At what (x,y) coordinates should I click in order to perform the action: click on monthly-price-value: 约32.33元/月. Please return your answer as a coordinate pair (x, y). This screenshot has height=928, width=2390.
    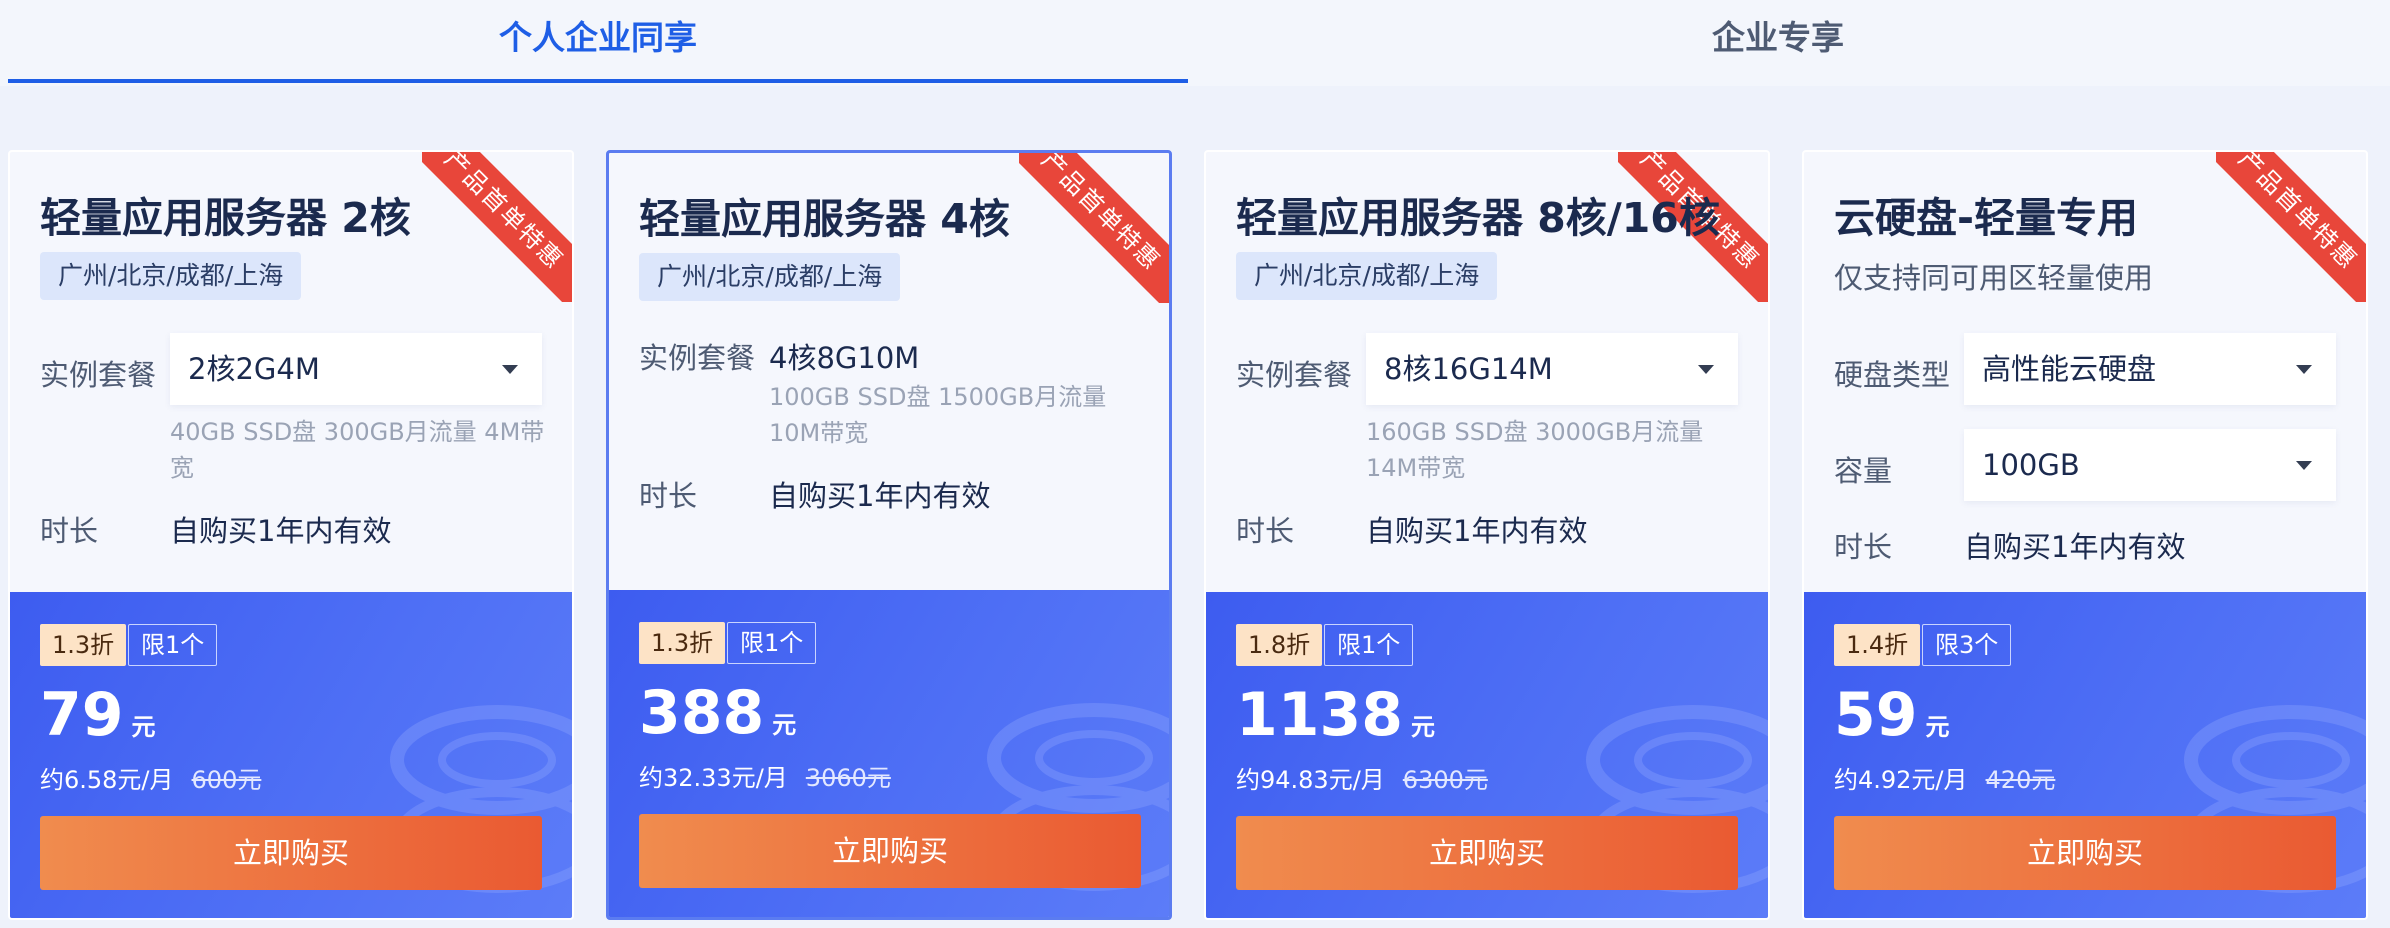
    Looking at the image, I should click on (713, 778).